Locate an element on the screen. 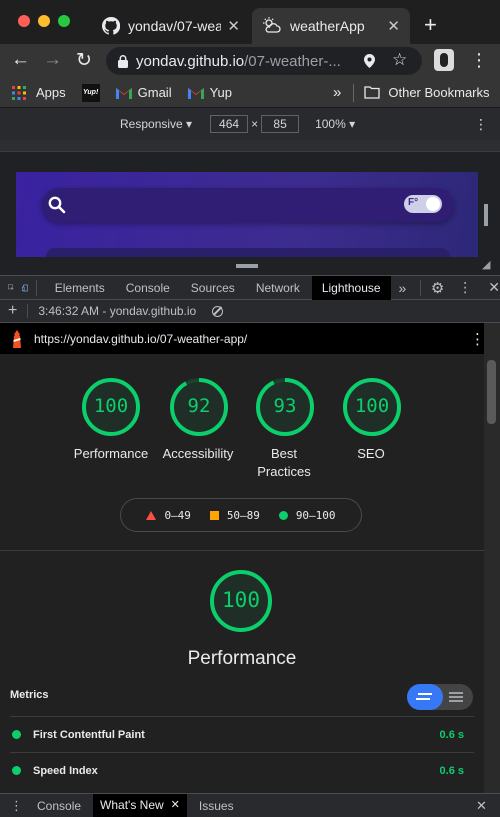 The width and height of the screenshot is (500, 817). other-bookmarks: Other Bookmarks is located at coordinates (427, 92).